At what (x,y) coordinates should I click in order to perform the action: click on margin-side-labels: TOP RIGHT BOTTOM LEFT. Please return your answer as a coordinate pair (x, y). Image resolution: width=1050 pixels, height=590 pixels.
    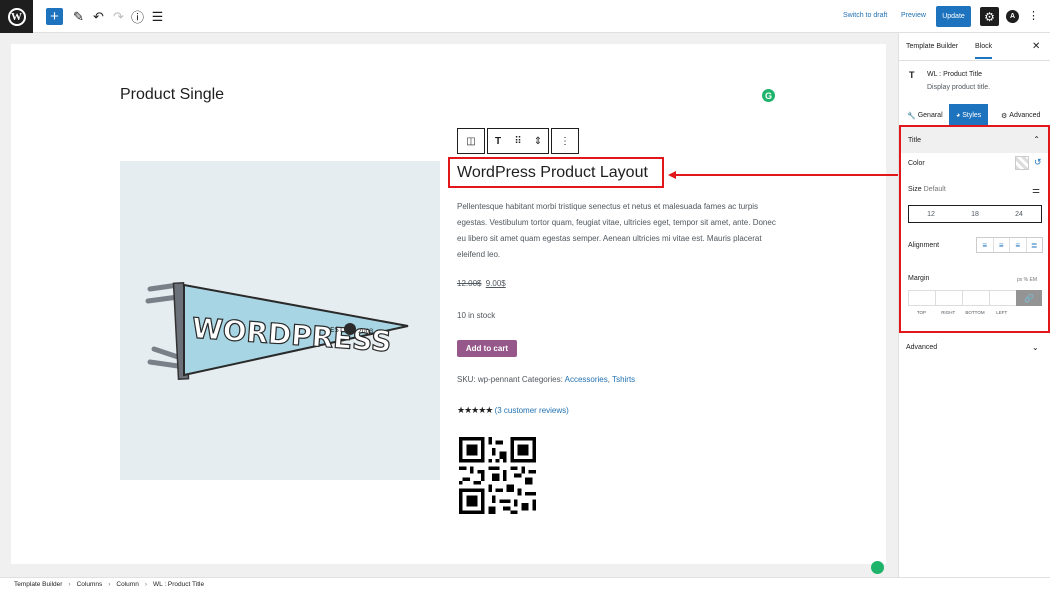
    Looking at the image, I should click on (975, 312).